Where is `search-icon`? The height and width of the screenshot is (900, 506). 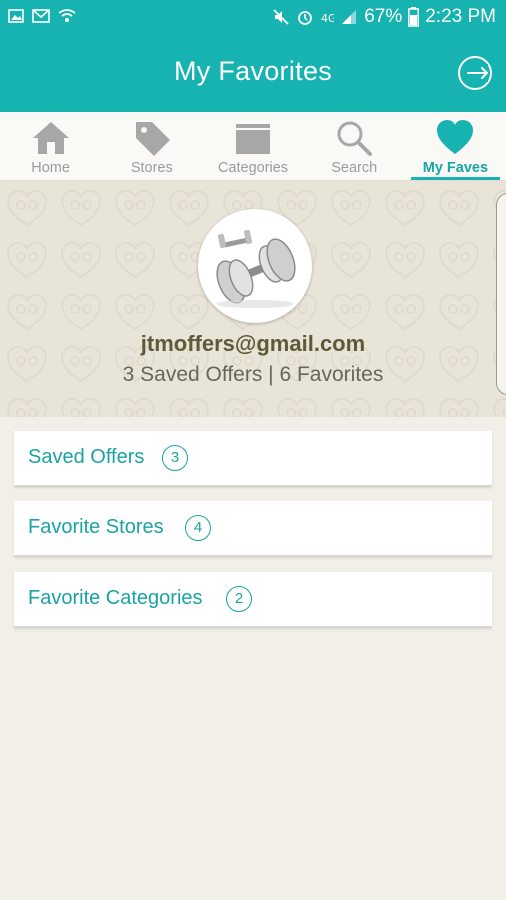
search-icon is located at coordinates (355, 138).